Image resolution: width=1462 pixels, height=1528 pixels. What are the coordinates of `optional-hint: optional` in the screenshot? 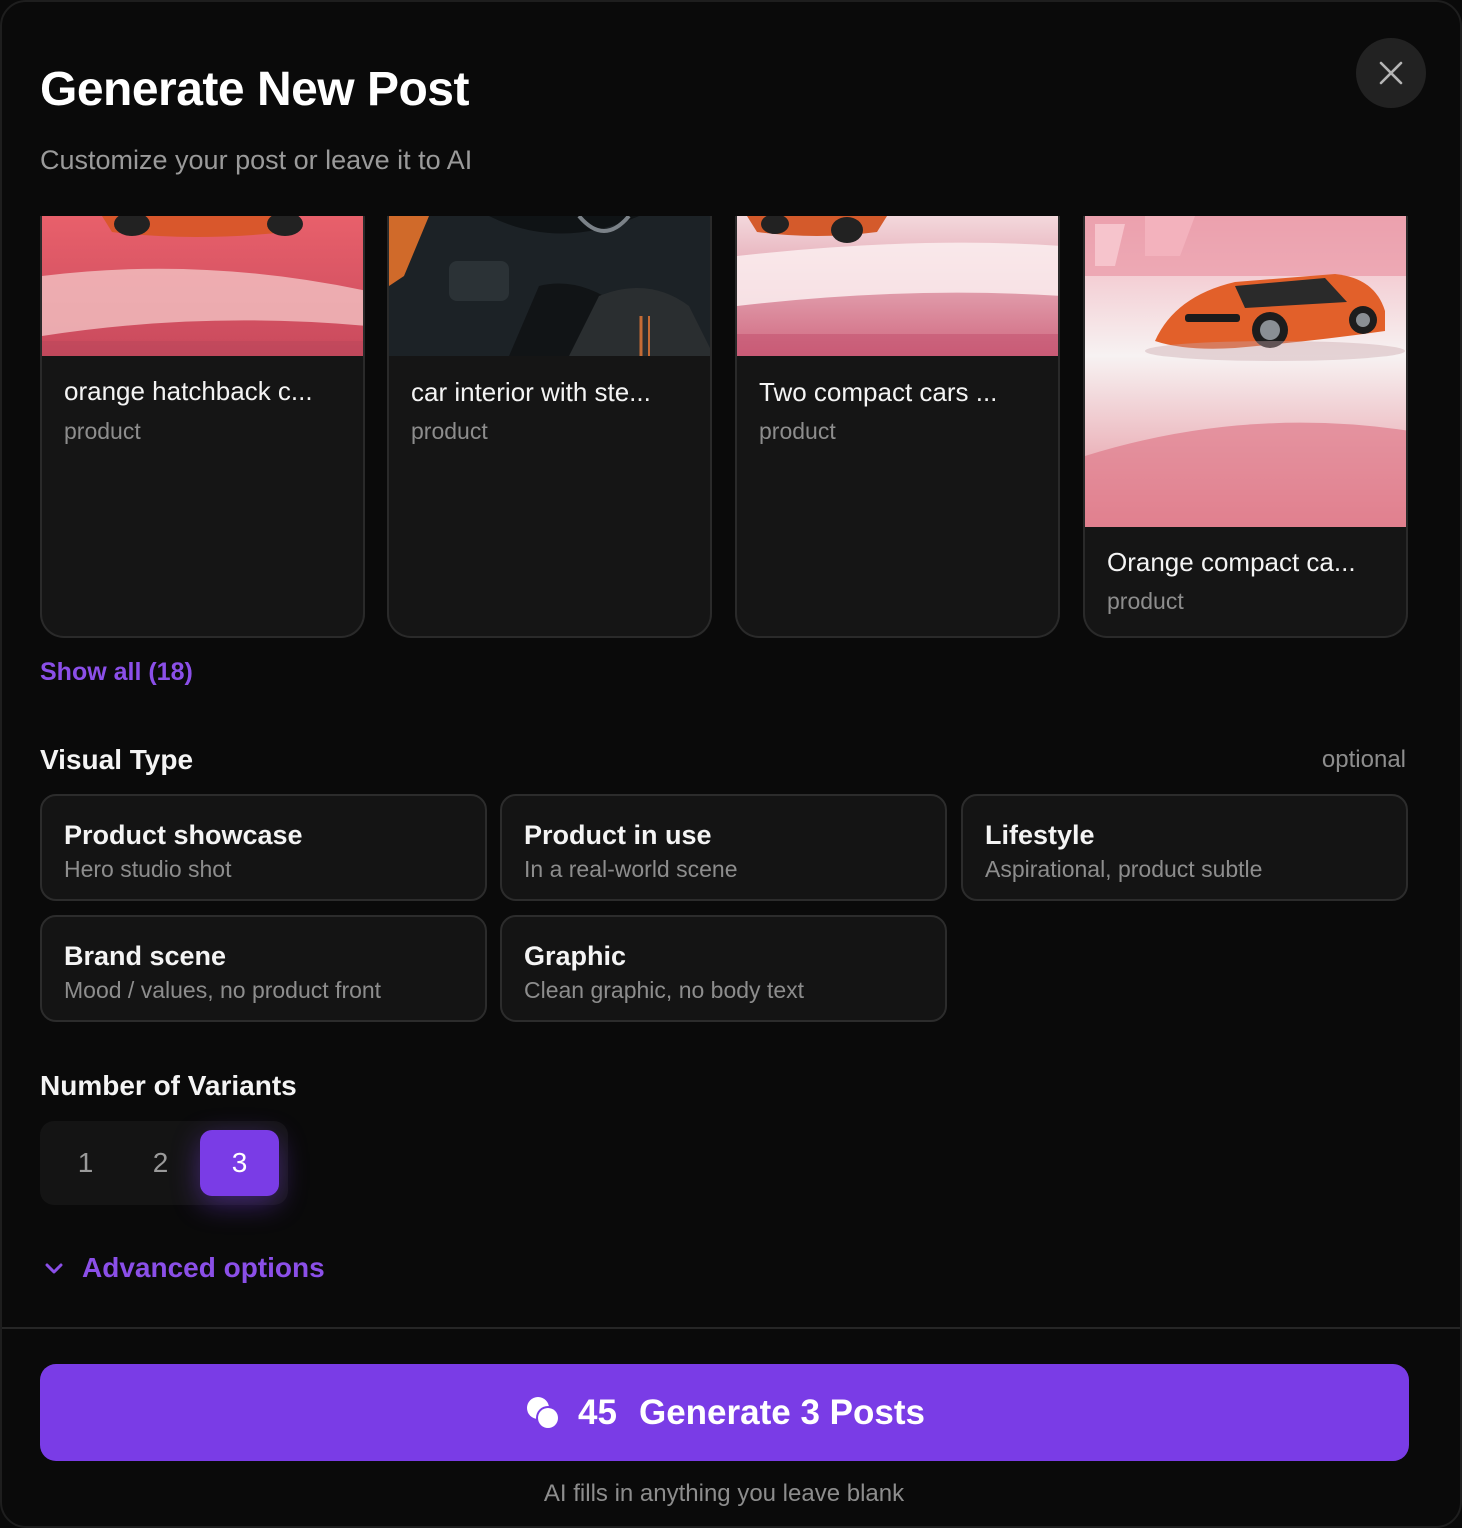 It's located at (1363, 759).